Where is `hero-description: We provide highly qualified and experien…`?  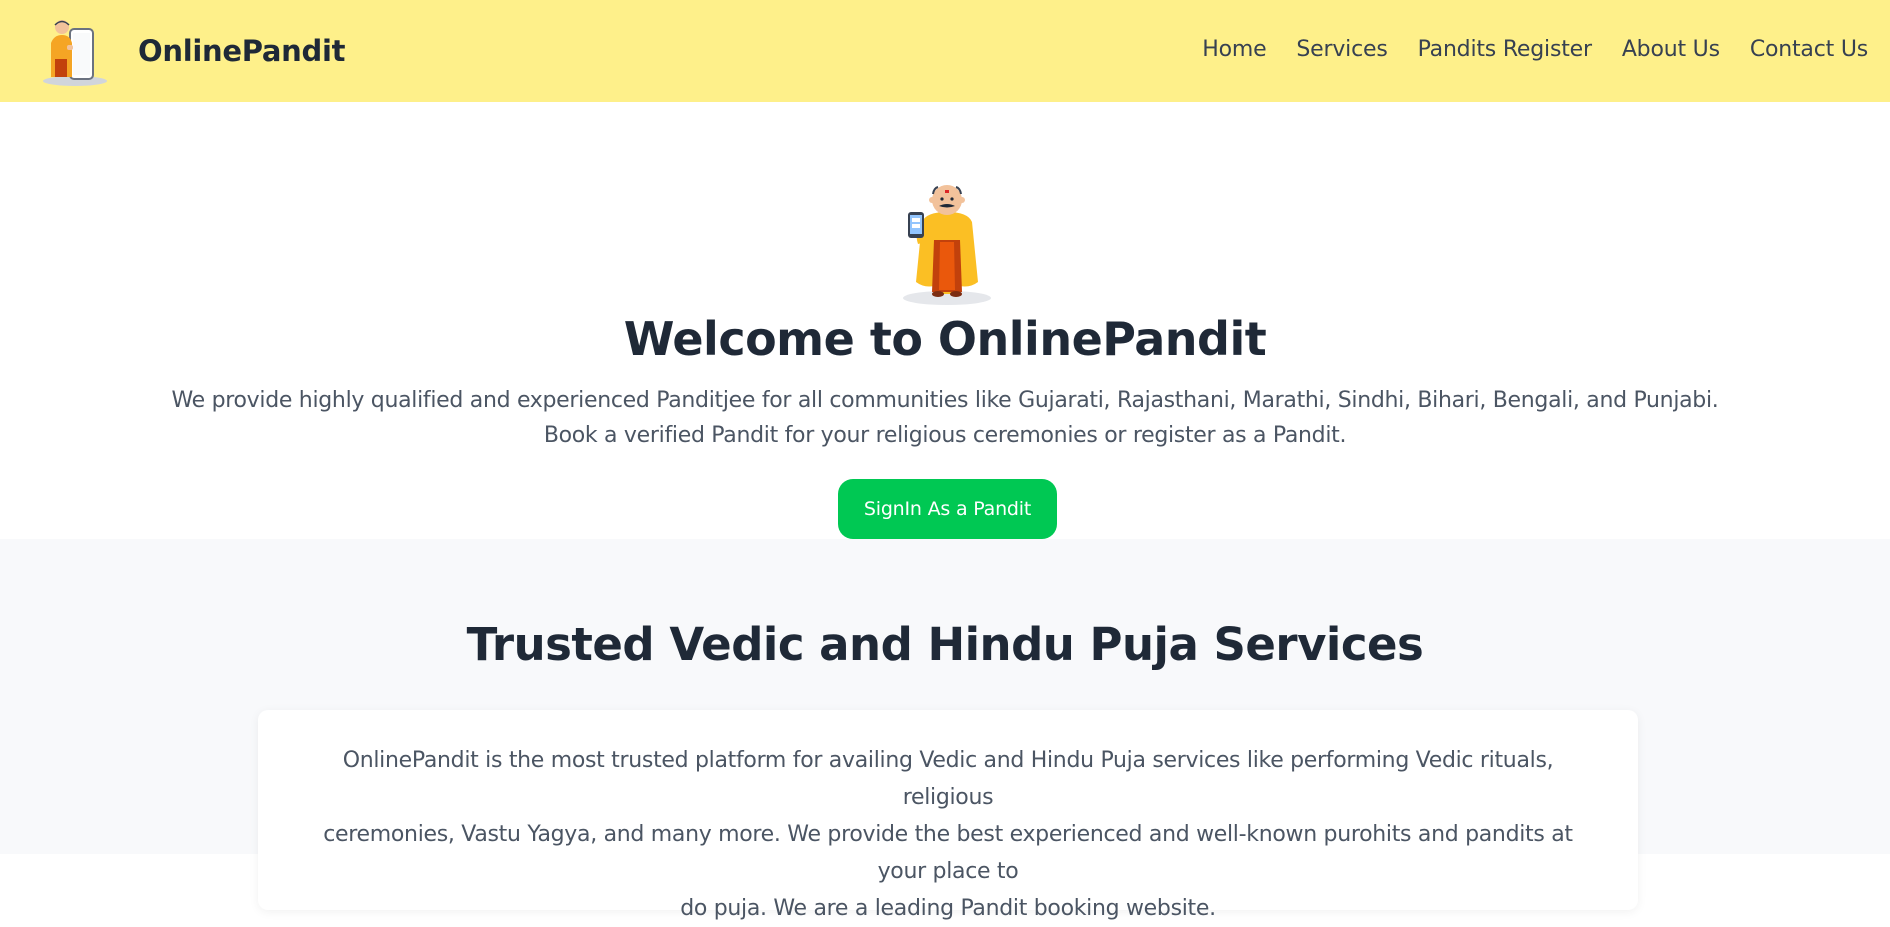 hero-description: We provide highly qualified and experien… is located at coordinates (945, 418).